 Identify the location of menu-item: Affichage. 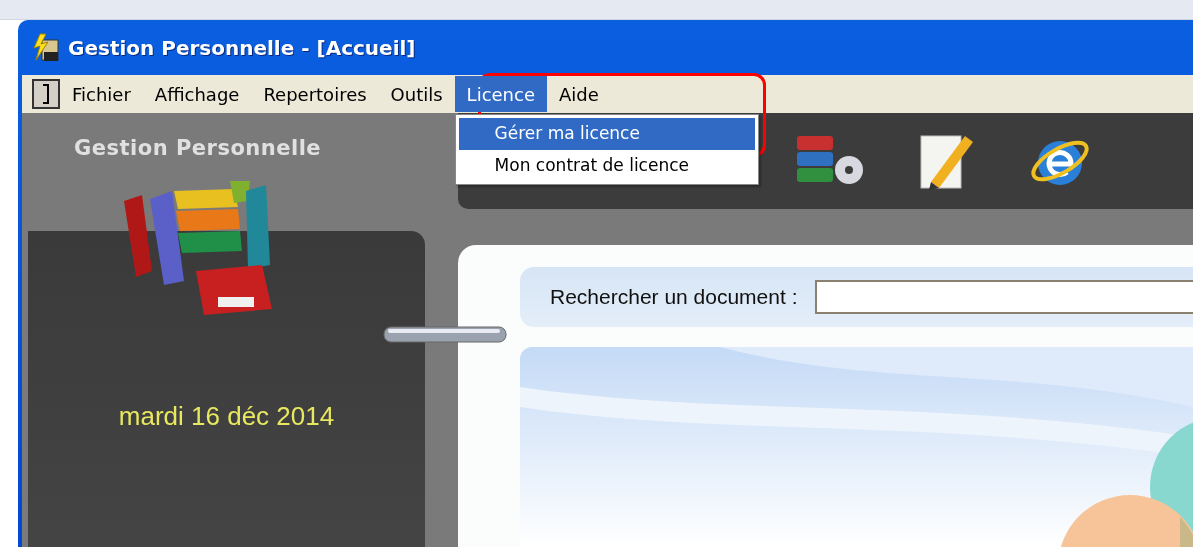
(197, 94).